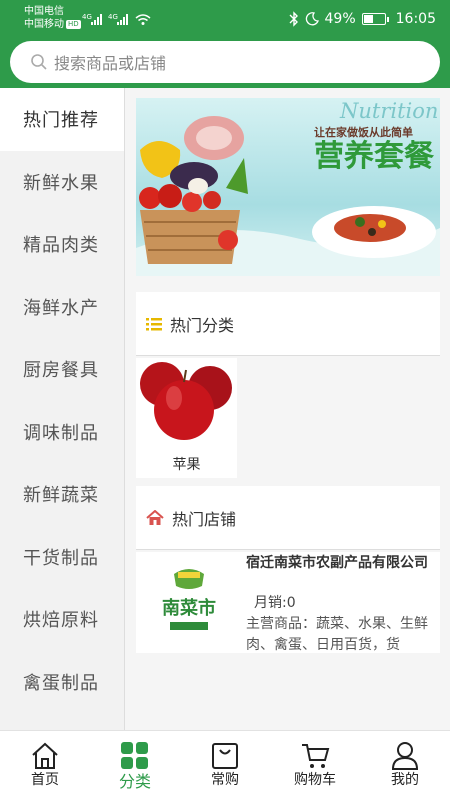  What do you see at coordinates (341, 563) in the screenshot?
I see `store-name: 宿迁南菜市农副产品有限公司` at bounding box center [341, 563].